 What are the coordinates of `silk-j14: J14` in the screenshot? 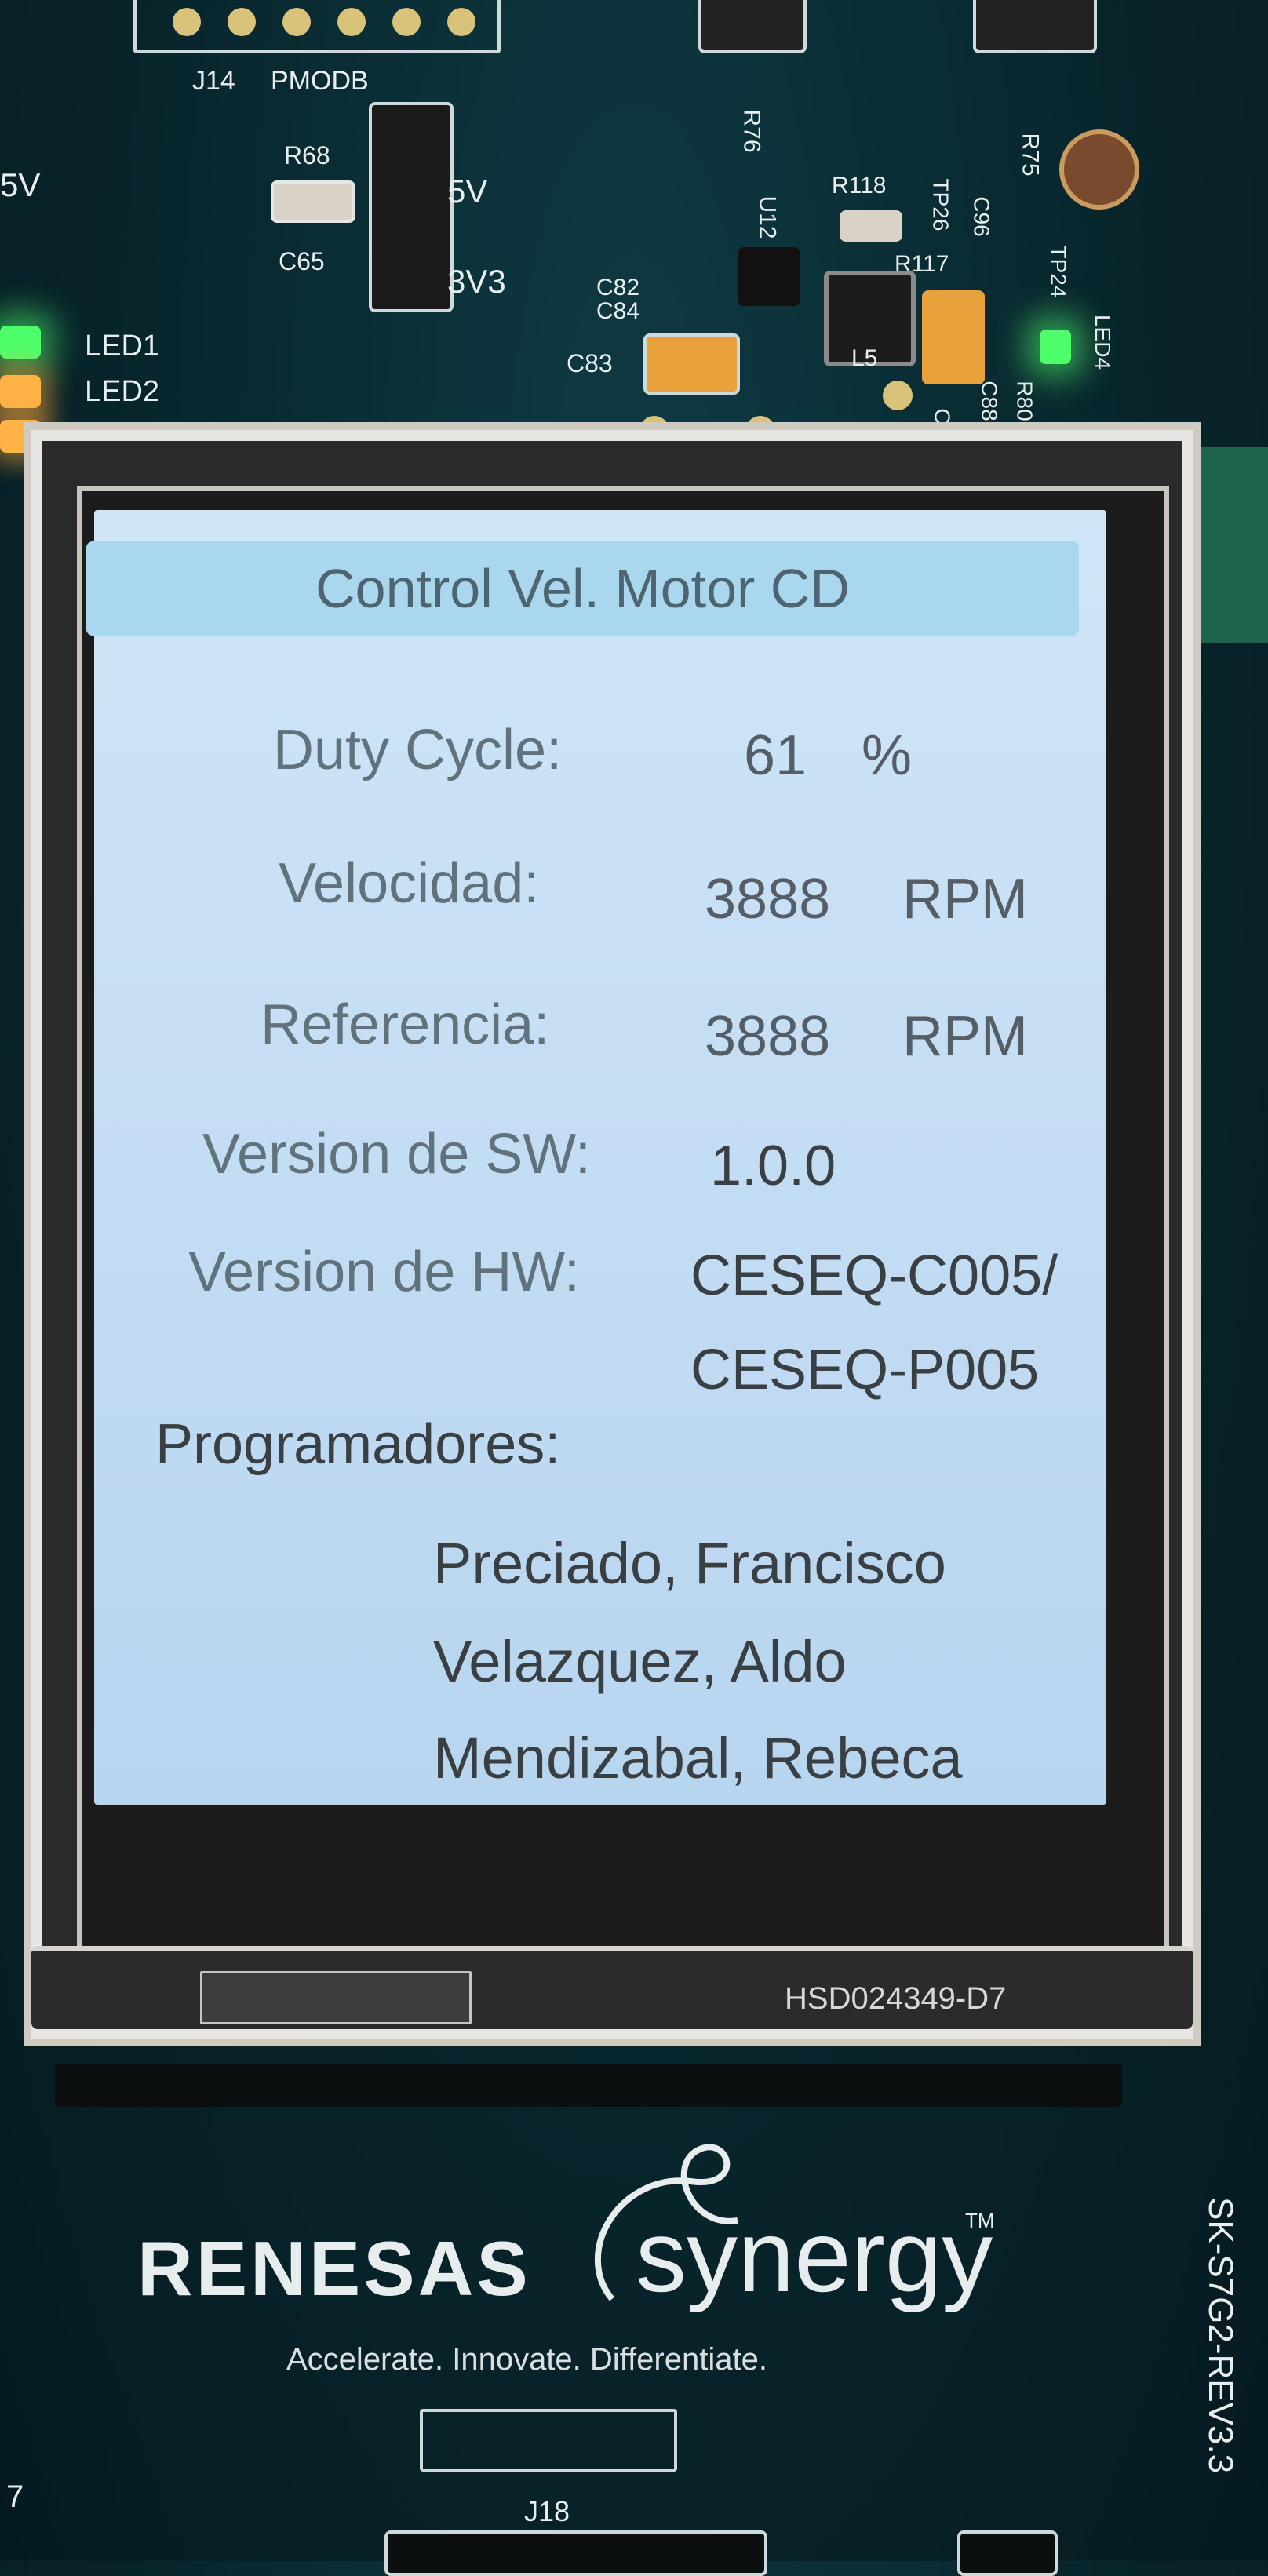 It's located at (213, 81).